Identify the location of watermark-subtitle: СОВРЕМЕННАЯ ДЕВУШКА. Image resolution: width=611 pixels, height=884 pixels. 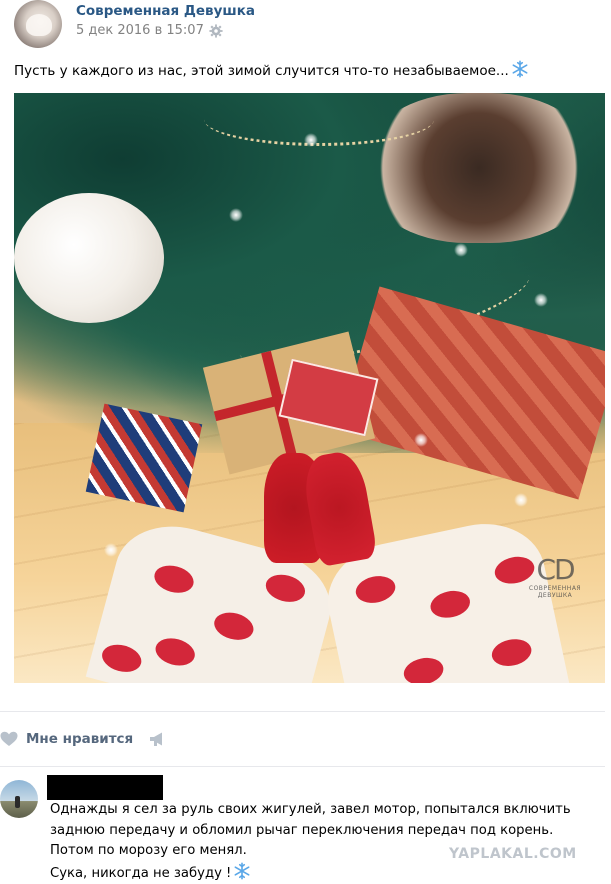
(555, 592).